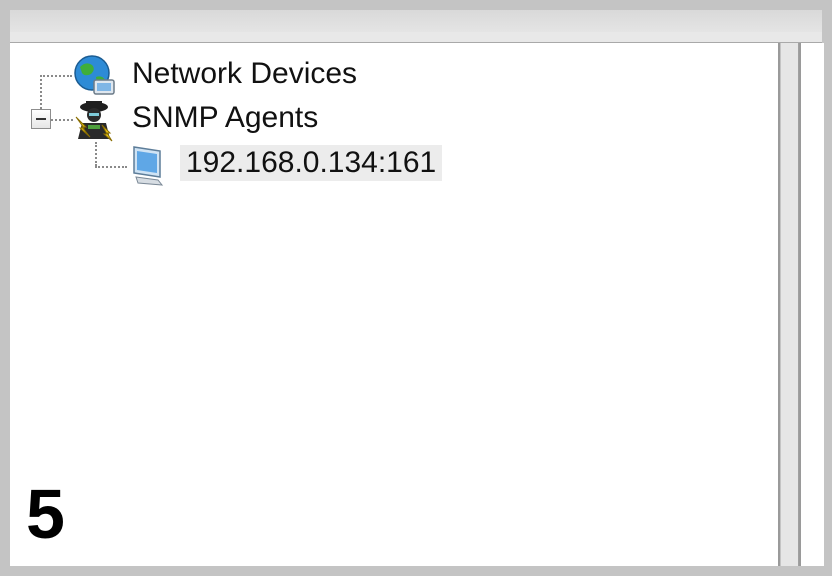 The image size is (832, 576). I want to click on title-bar, so click(416, 21).